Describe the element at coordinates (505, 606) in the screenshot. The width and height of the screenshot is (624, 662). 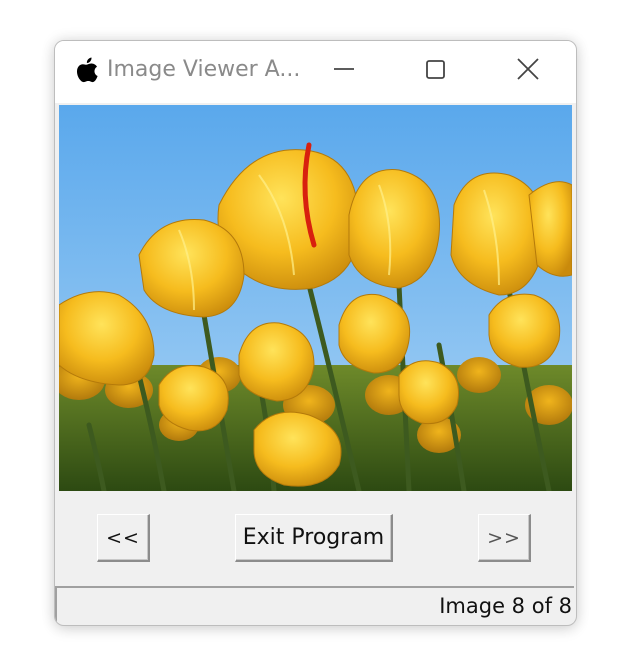
I see `image-counter: Image 8 of 8` at that location.